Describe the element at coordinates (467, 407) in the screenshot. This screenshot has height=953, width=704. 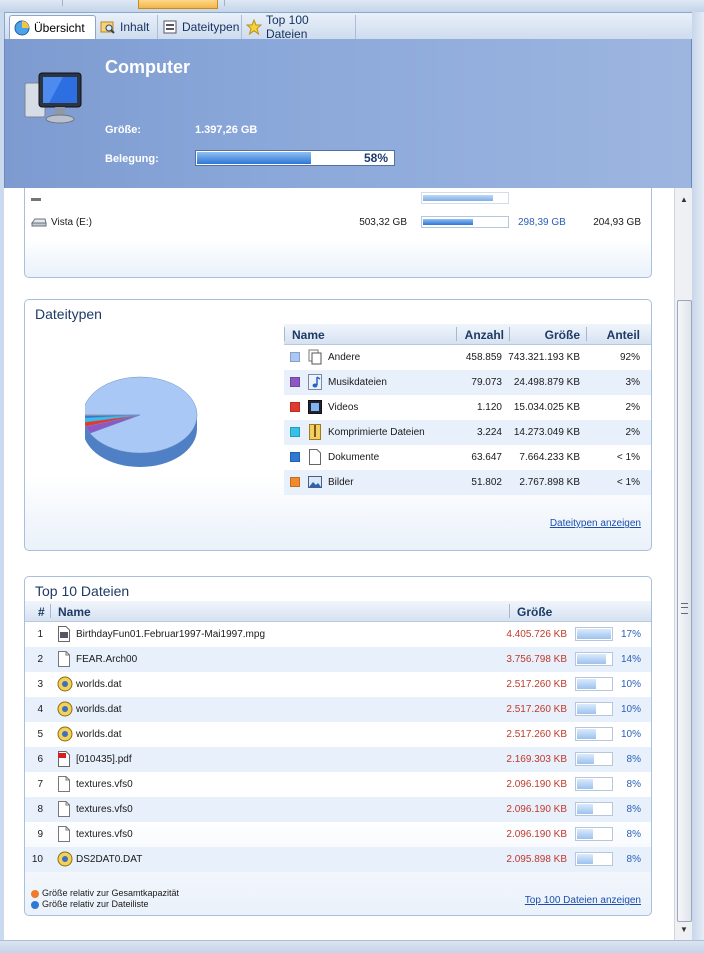
I see `filetype-row: Videos 1.120 15.034.025 KB 2%` at that location.